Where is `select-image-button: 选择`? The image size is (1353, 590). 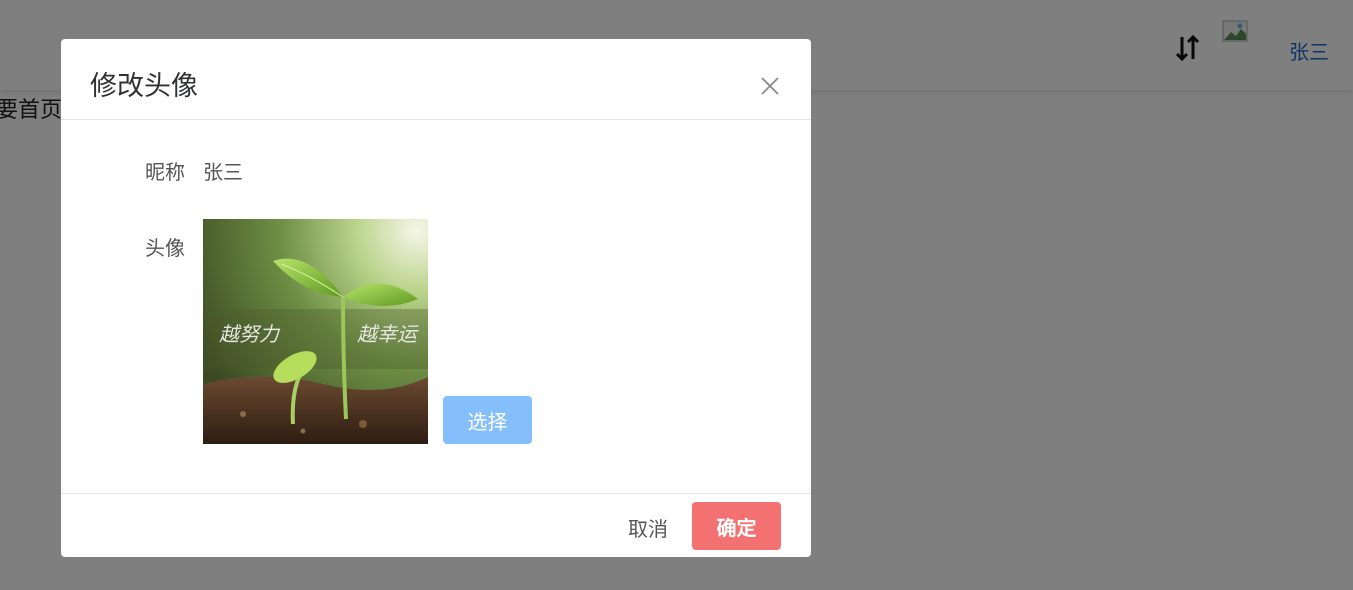 select-image-button: 选择 is located at coordinates (487, 420).